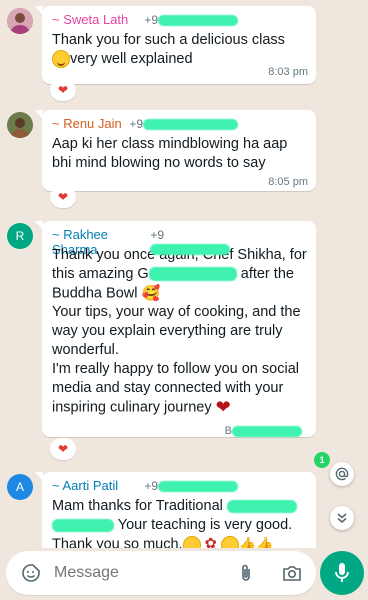 Image resolution: width=368 pixels, height=600 pixels. What do you see at coordinates (322, 460) in the screenshot?
I see `unread-count-badge: 1` at bounding box center [322, 460].